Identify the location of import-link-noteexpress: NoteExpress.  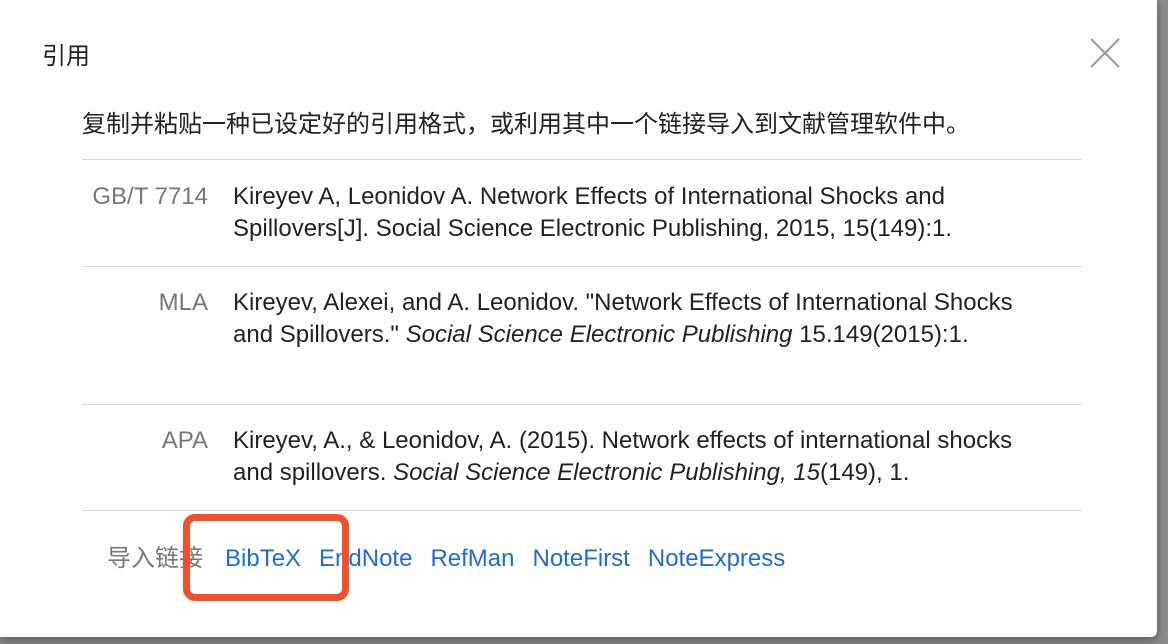
(716, 558).